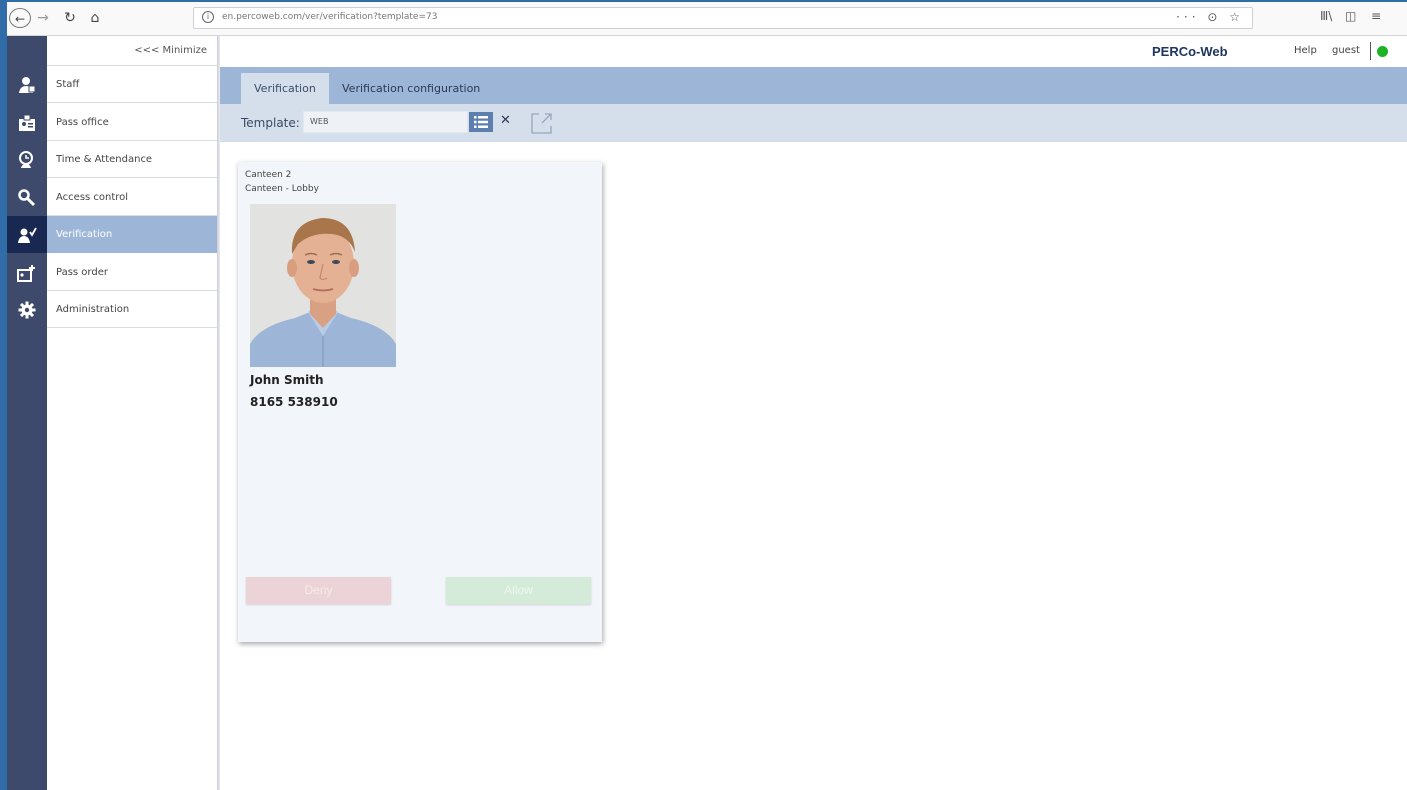 Image resolution: width=1407 pixels, height=790 pixels. What do you see at coordinates (132, 272) in the screenshot?
I see `menu-item-pass-order: Pass order` at bounding box center [132, 272].